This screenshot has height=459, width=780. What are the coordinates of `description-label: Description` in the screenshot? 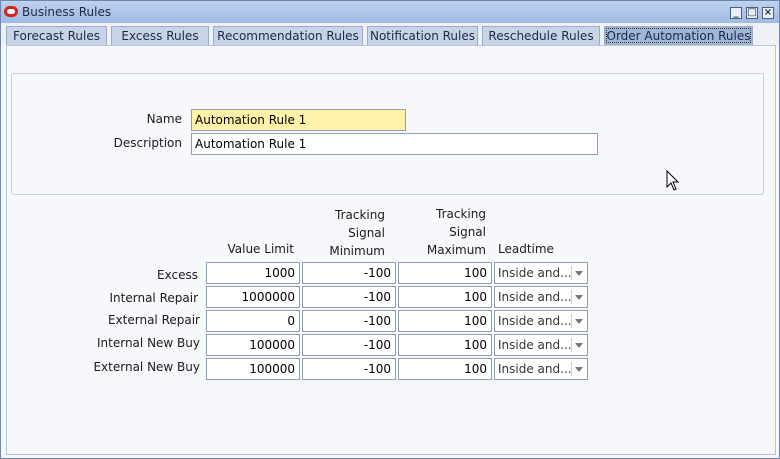 It's located at (147, 143).